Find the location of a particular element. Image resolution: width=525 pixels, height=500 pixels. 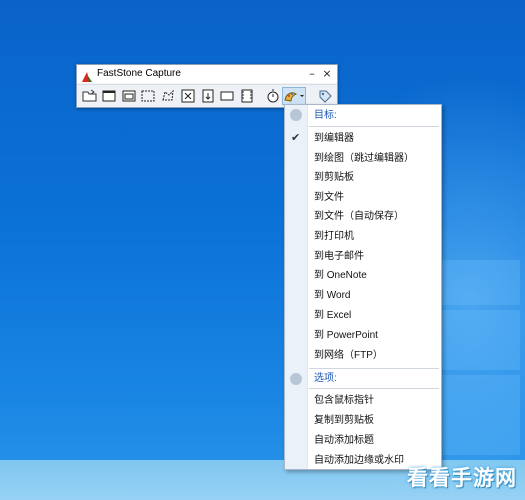

menu-item-to-file-autosave: 到文件（自动保存） is located at coordinates (374, 216).